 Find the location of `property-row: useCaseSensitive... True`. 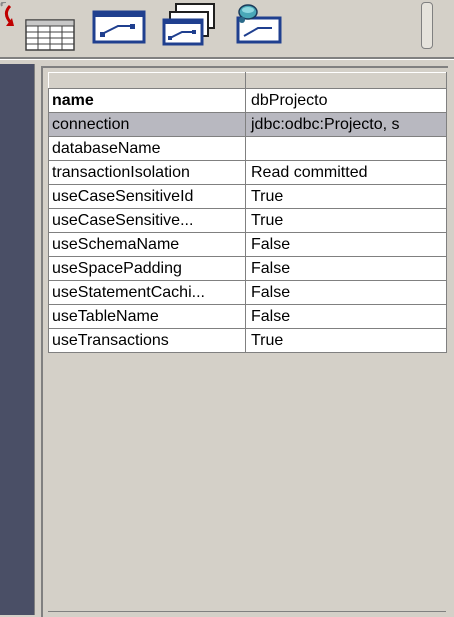

property-row: useCaseSensitive... True is located at coordinates (247, 220).